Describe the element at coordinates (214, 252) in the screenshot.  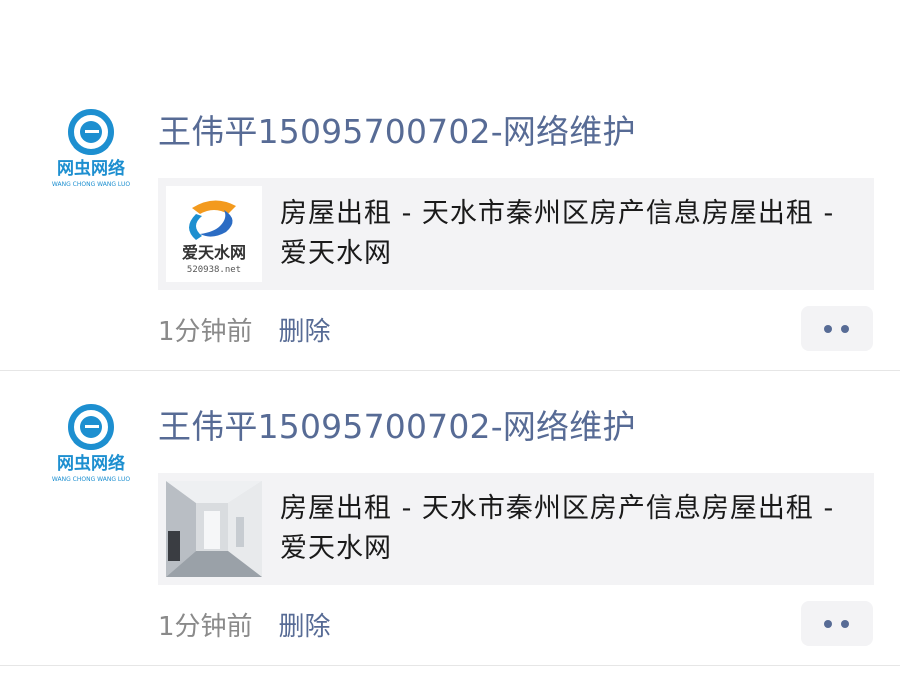
I see `svg-text: 爱天水网` at that location.